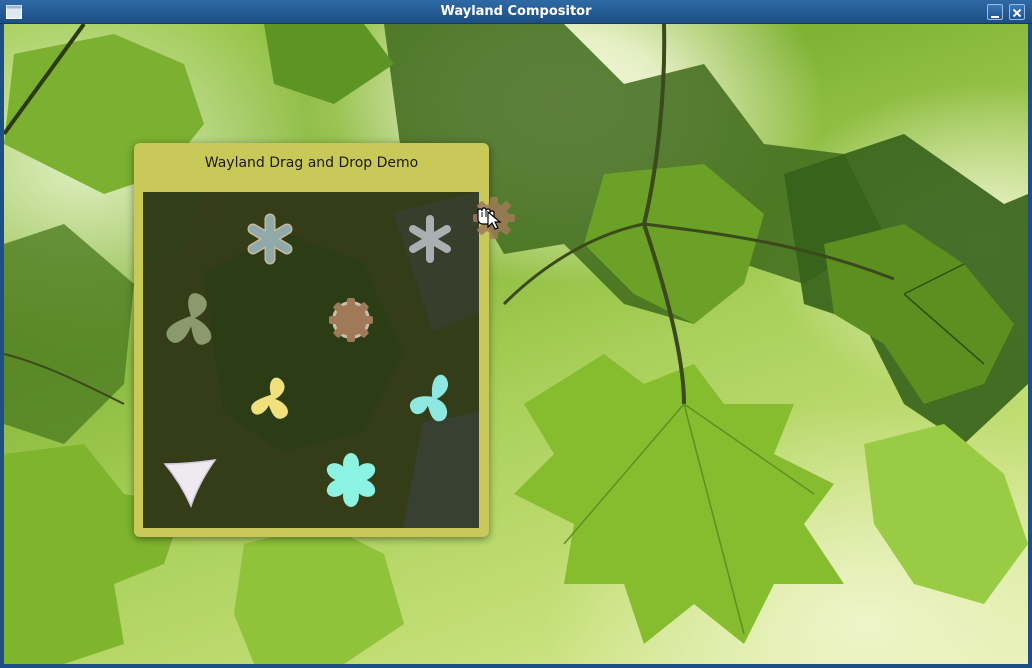  What do you see at coordinates (190, 484) in the screenshot?
I see `dnd-item-triangle` at bounding box center [190, 484].